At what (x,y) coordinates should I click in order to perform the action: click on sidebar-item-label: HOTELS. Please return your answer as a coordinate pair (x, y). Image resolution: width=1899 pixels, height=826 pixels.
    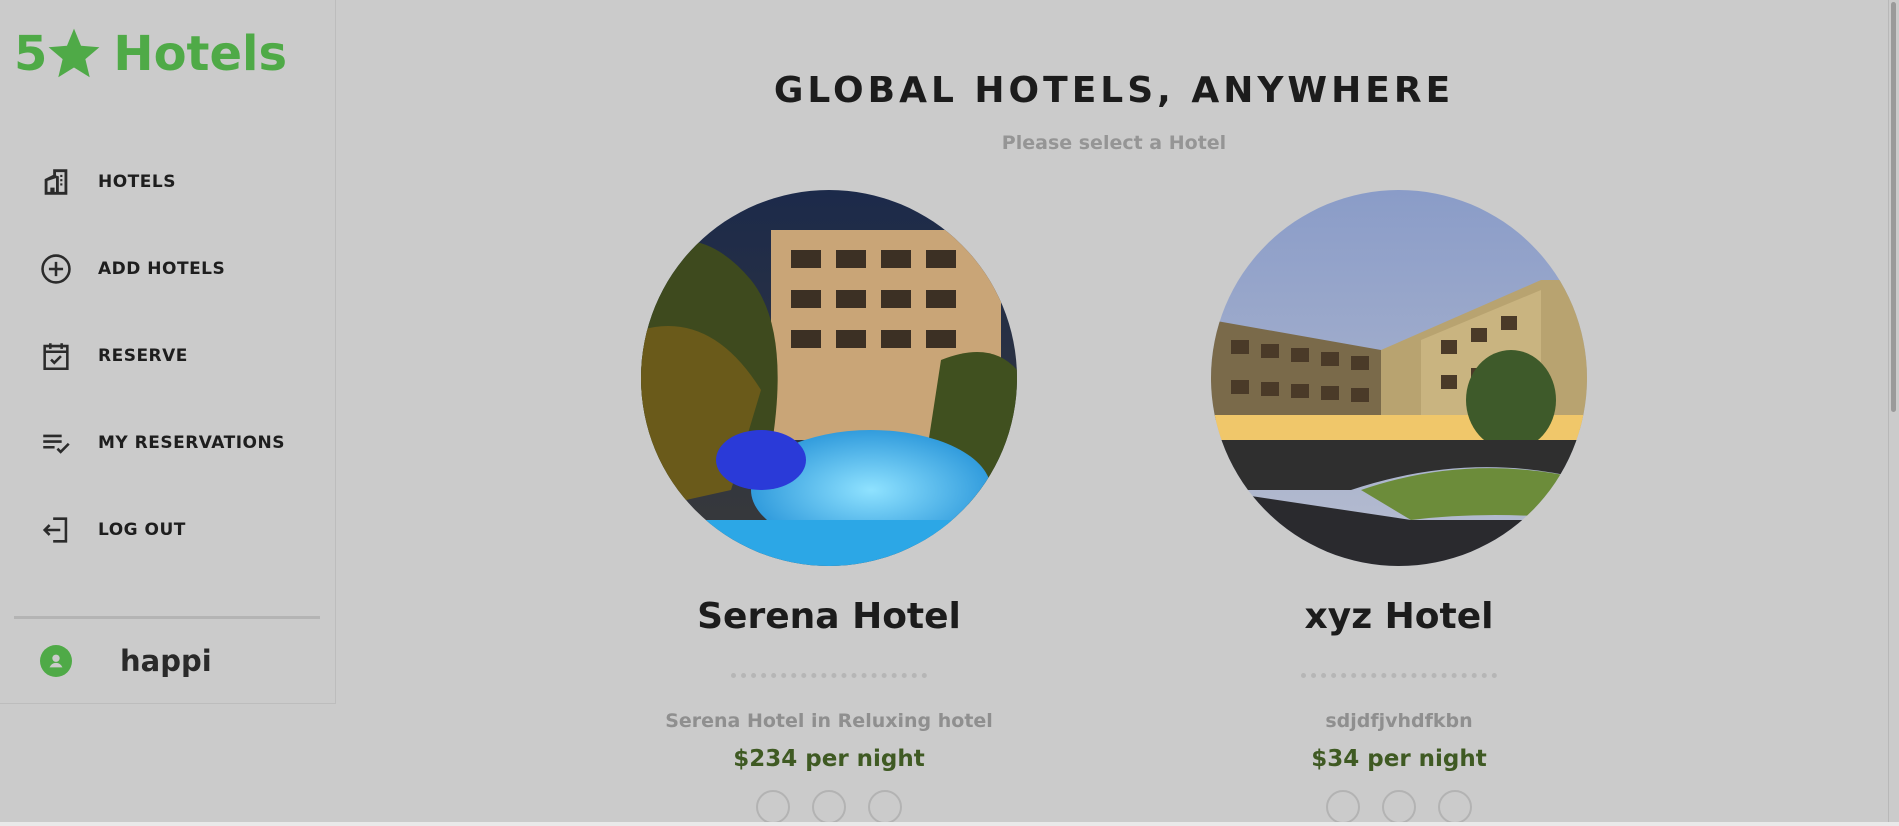
    Looking at the image, I should click on (137, 182).